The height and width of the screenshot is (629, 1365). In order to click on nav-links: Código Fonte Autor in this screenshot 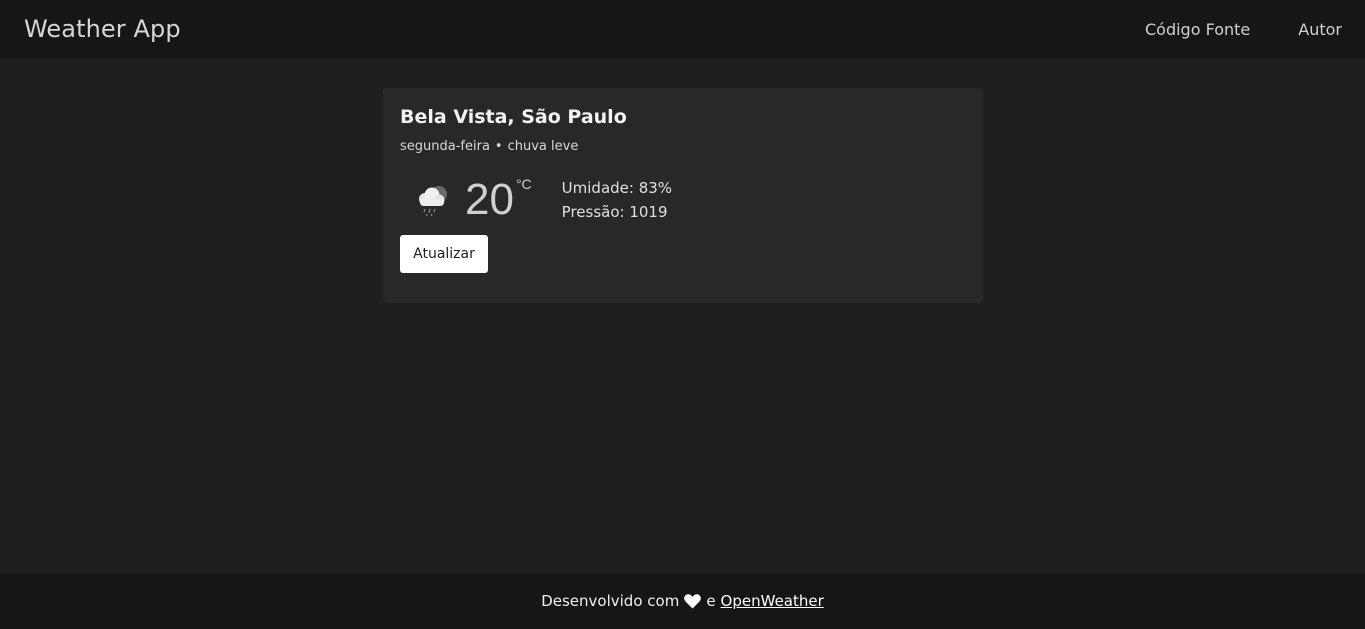, I will do `click(1243, 29)`.